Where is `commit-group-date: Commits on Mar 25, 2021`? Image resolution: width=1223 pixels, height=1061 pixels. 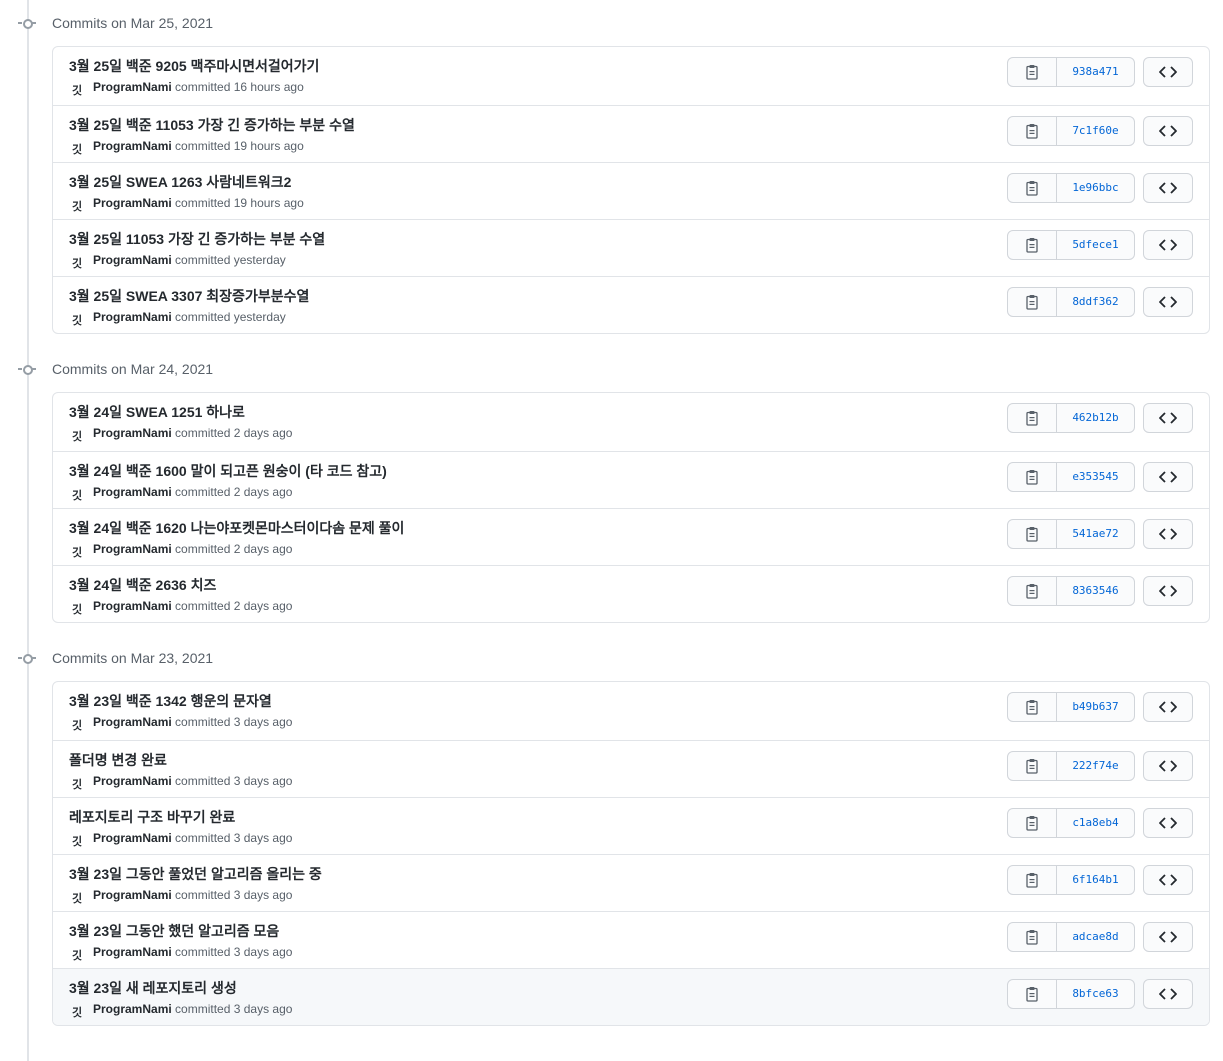
commit-group-date: Commits on Mar 25, 2021 is located at coordinates (133, 23).